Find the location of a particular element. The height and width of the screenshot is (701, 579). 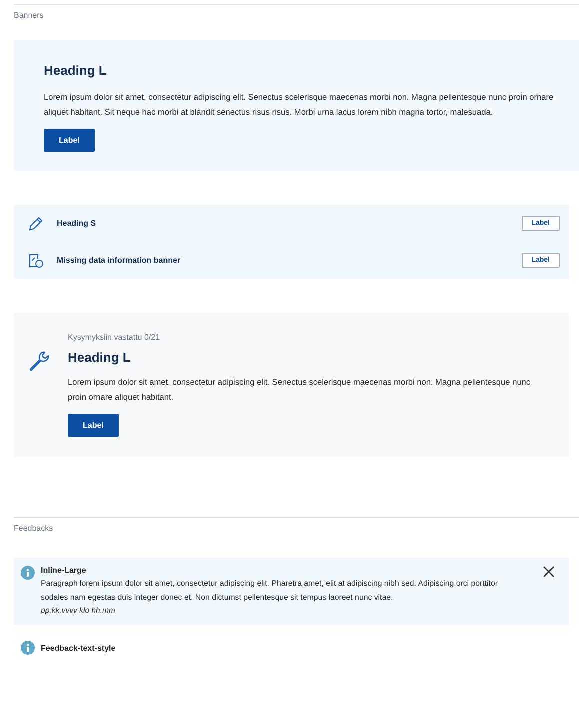

progress-caption: Kysymyksiin vastattu 0/21 is located at coordinates (114, 337).